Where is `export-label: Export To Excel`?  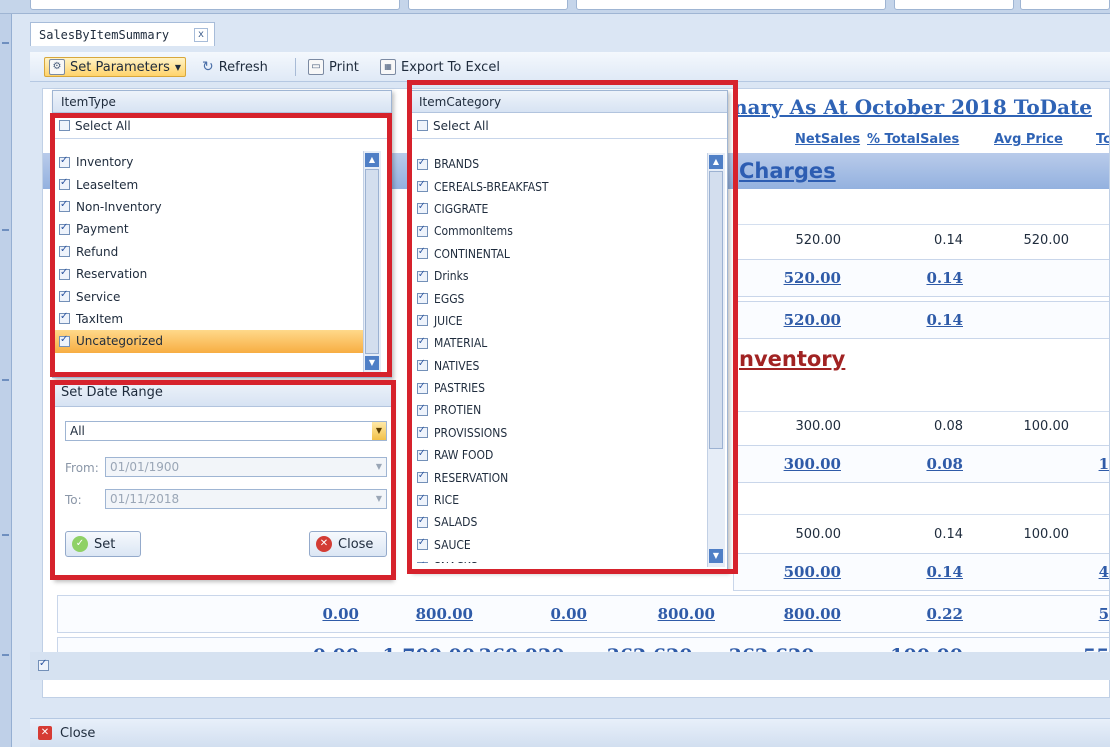 export-label: Export To Excel is located at coordinates (450, 67).